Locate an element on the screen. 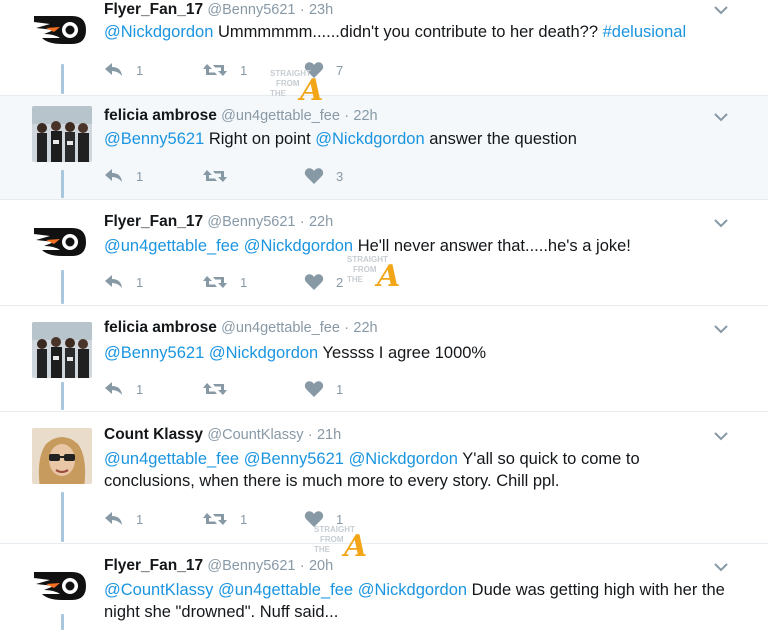 This screenshot has height=630, width=768. hashtag-link: #delusional is located at coordinates (644, 32).